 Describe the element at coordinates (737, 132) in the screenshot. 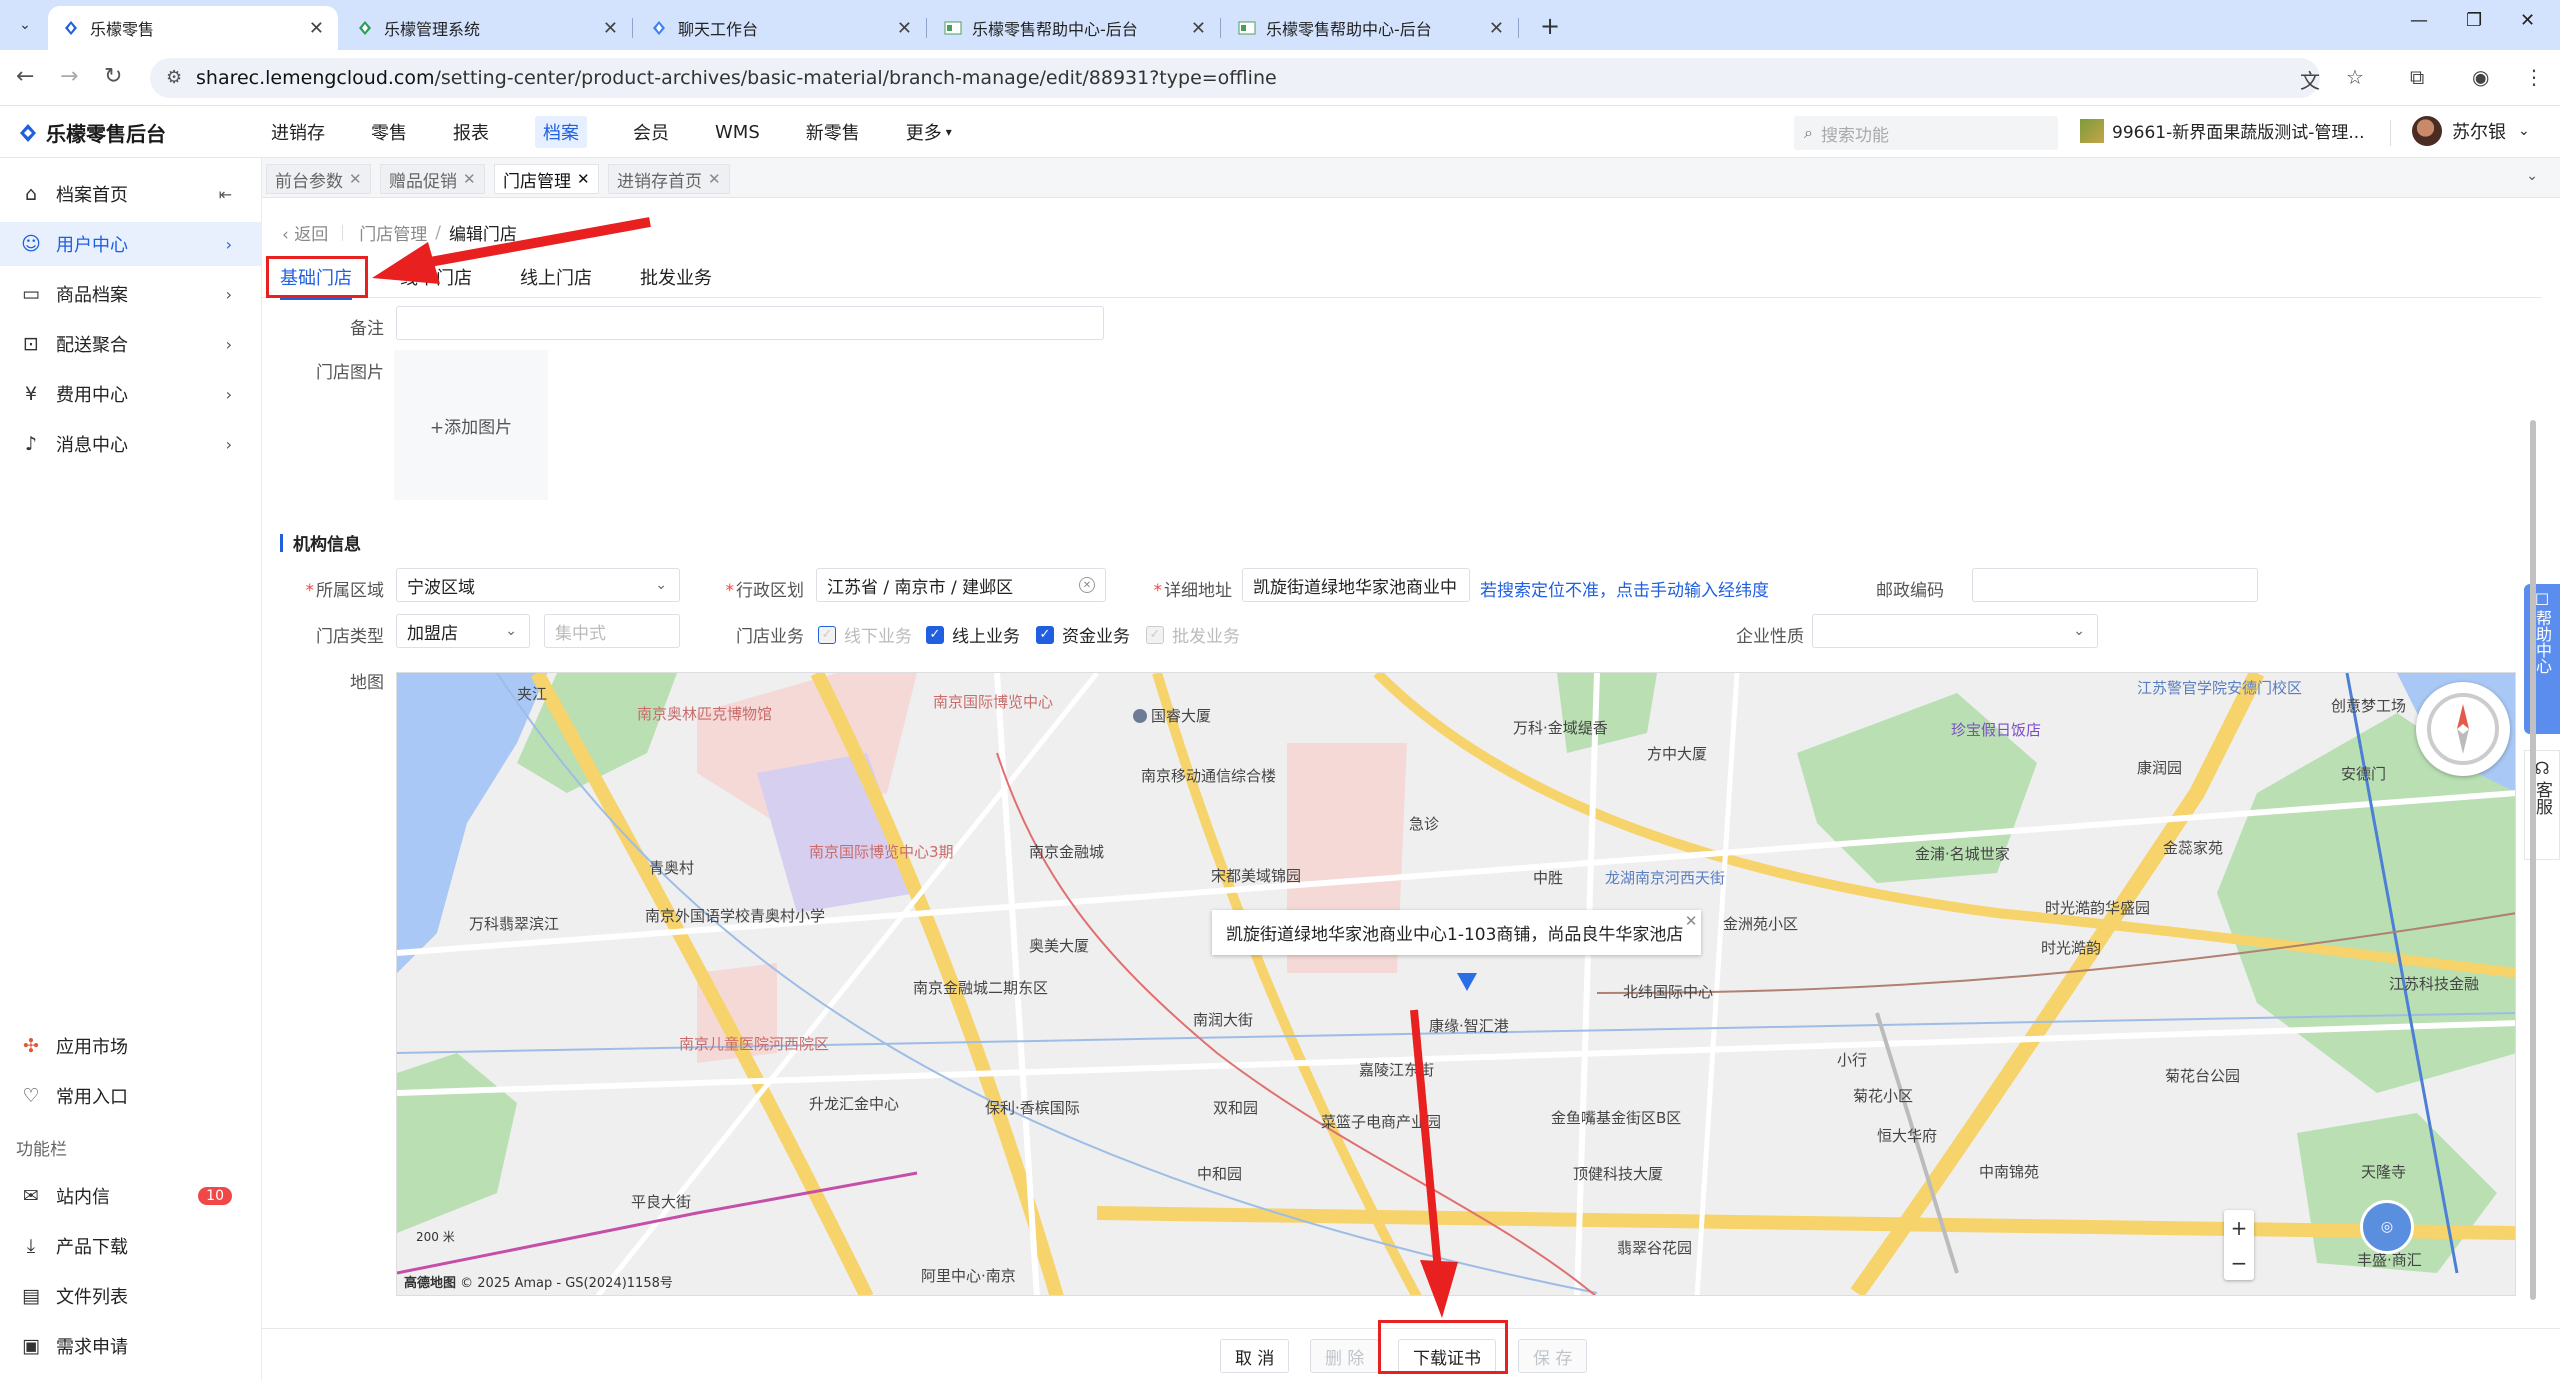

I see `nav-wms: WMS` at that location.